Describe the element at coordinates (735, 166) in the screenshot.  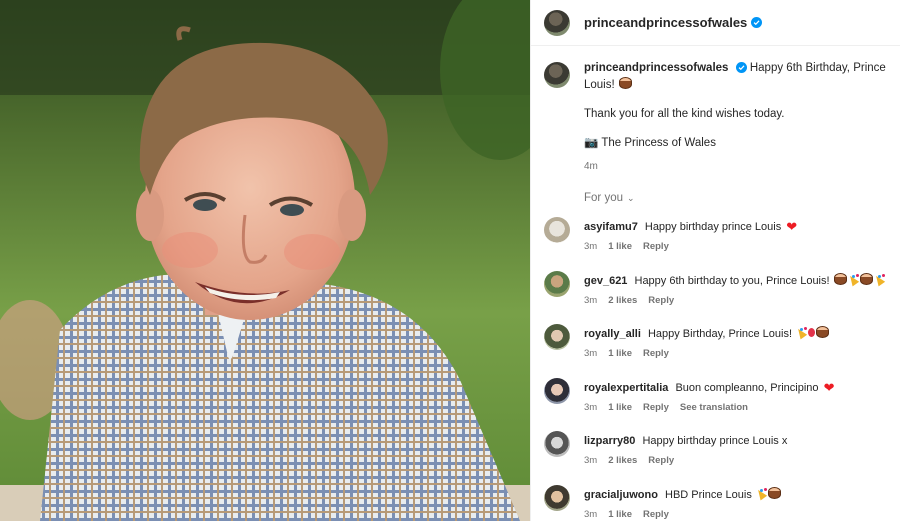
I see `caption-time: 4m` at that location.